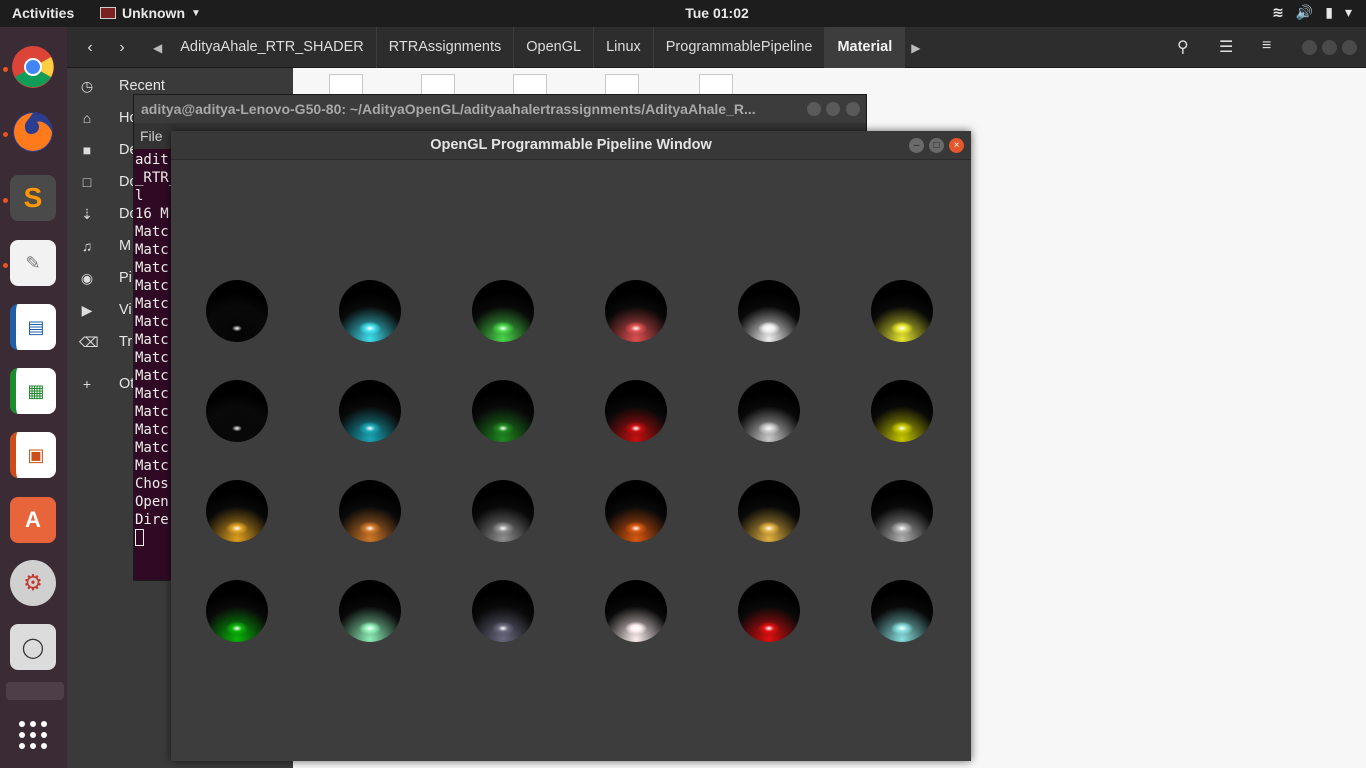 The image size is (1366, 768). I want to click on music-icon: ♫, so click(87, 246).